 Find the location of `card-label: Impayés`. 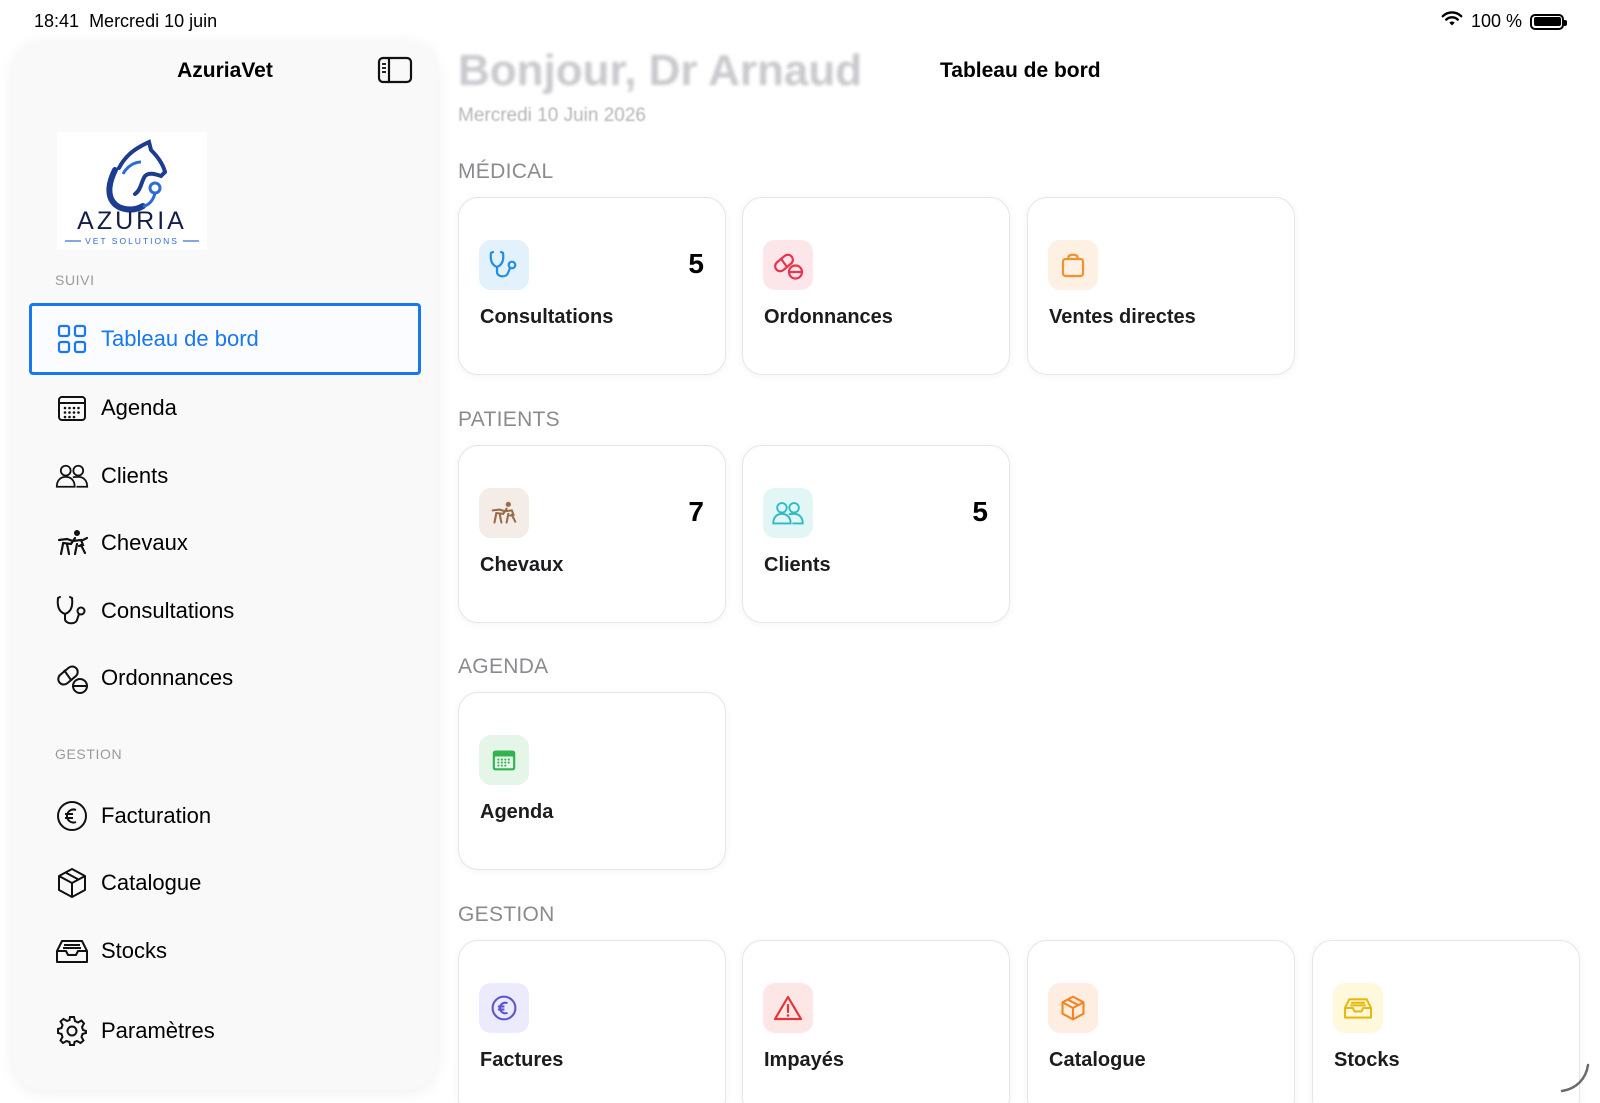

card-label: Impayés is located at coordinates (804, 1060).